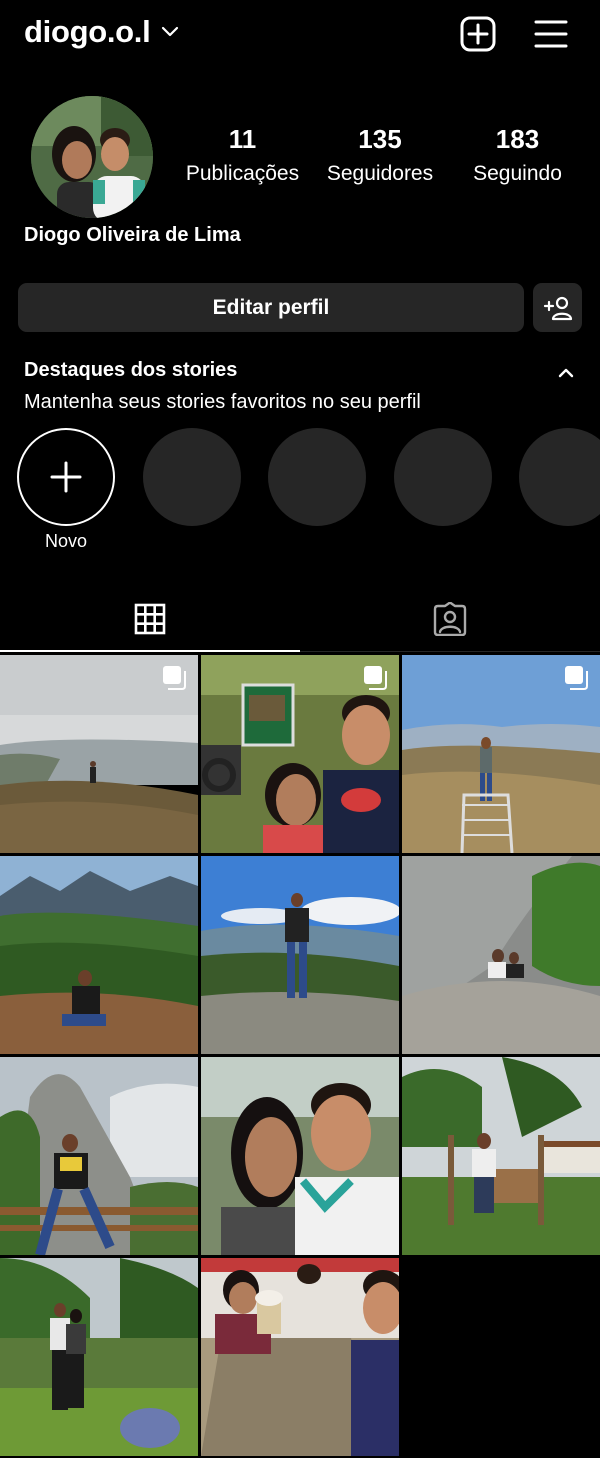 The width and height of the screenshot is (600, 1458). I want to click on add-person-icon, so click(557, 308).